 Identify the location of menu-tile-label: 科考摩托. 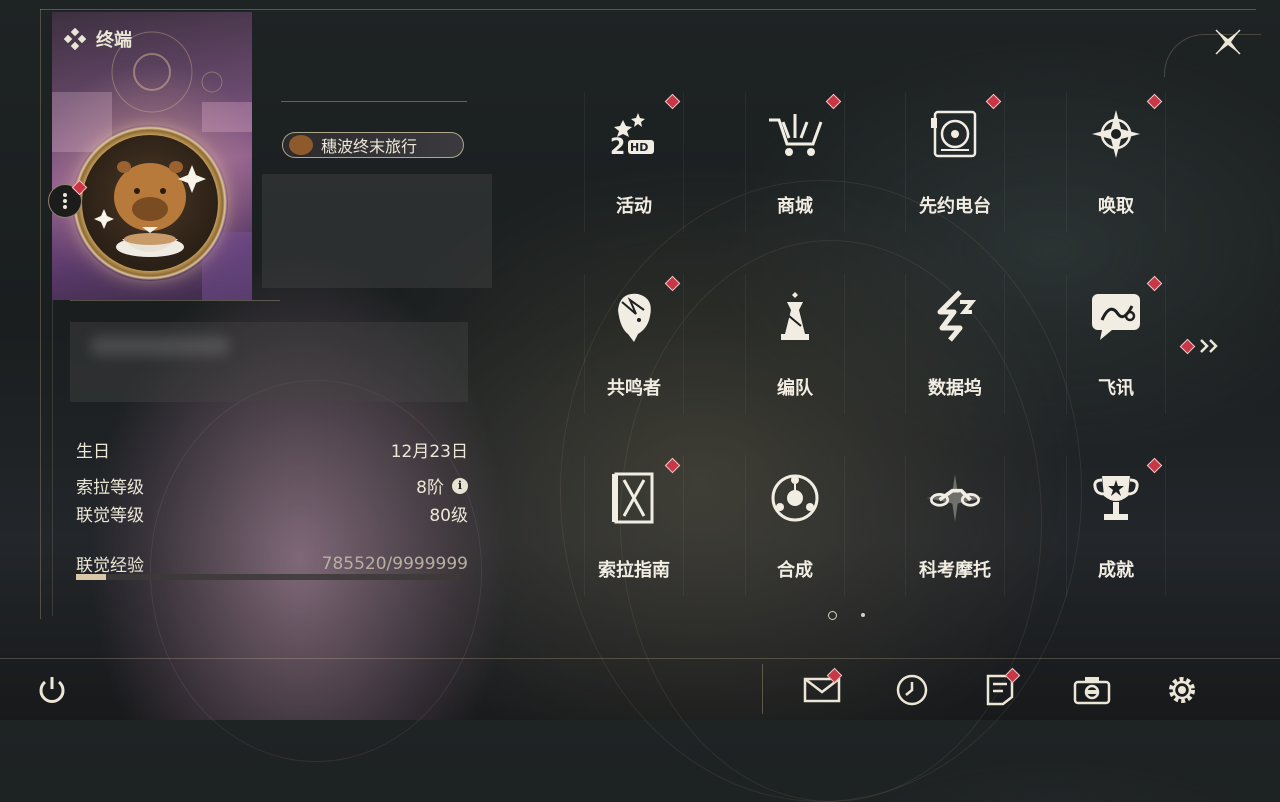
(955, 570).